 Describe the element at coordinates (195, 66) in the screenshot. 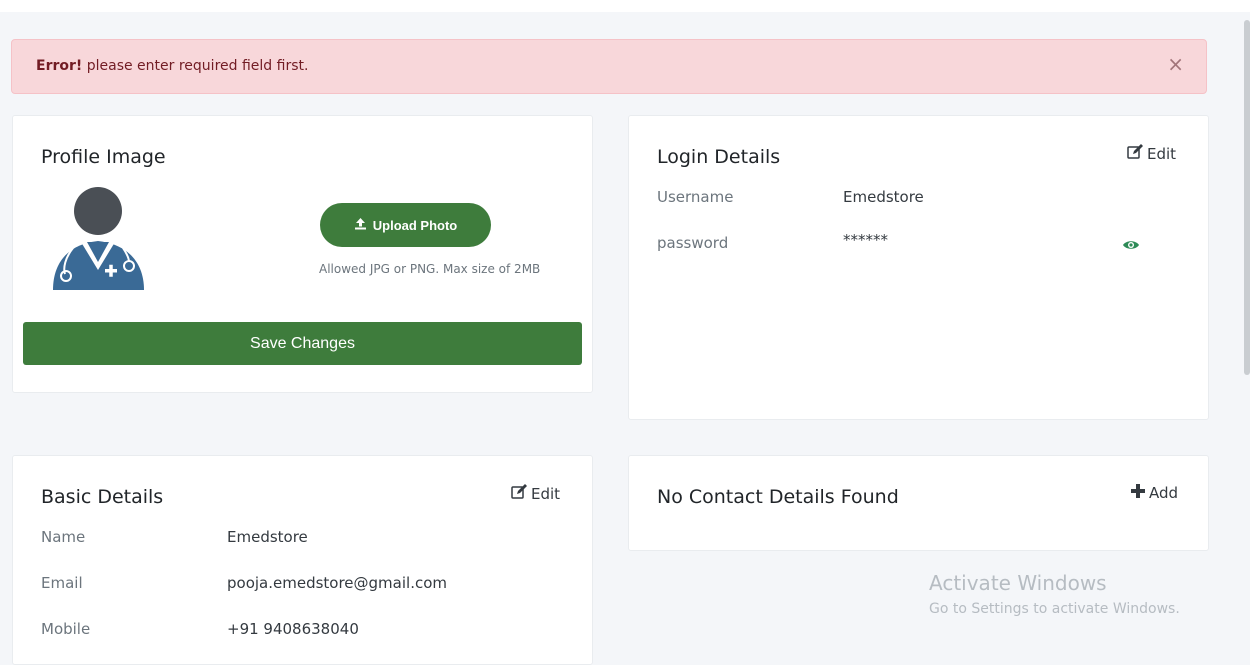

I see `alert-message: please enter required field first.` at that location.